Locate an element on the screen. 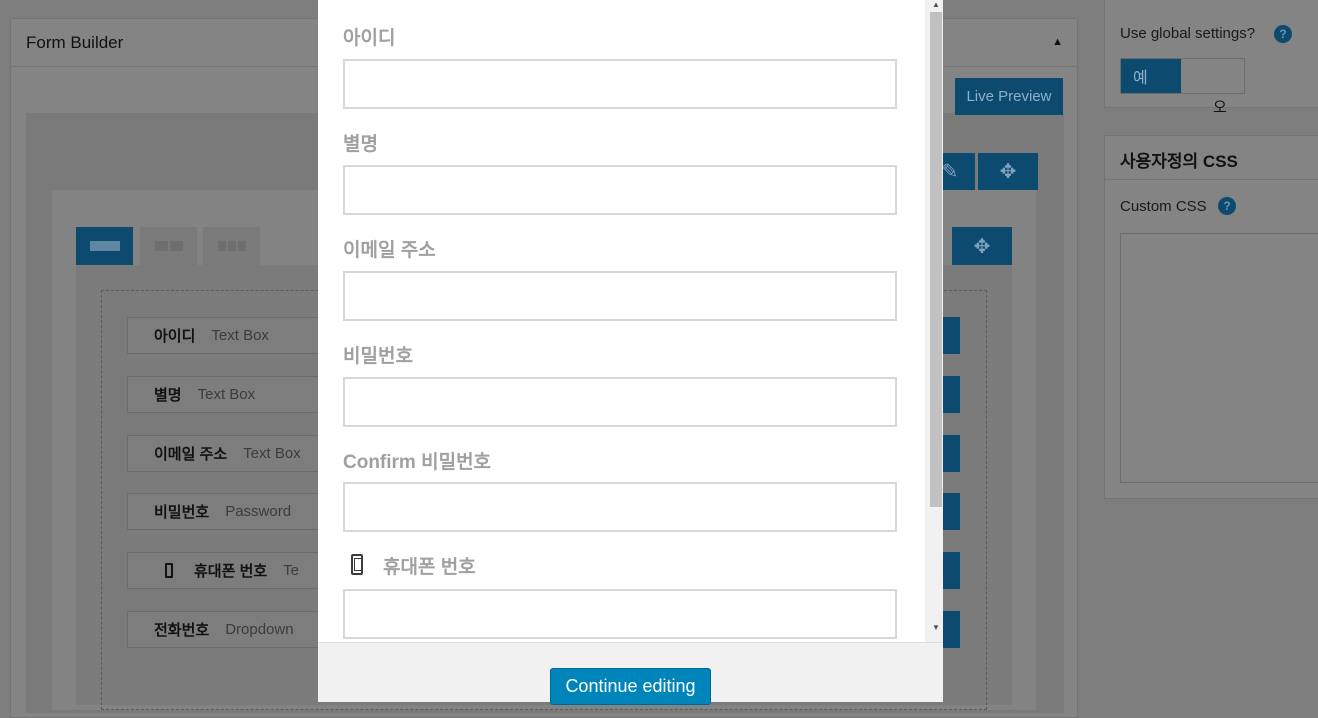  builder-field-type: Dropdown is located at coordinates (259, 629).